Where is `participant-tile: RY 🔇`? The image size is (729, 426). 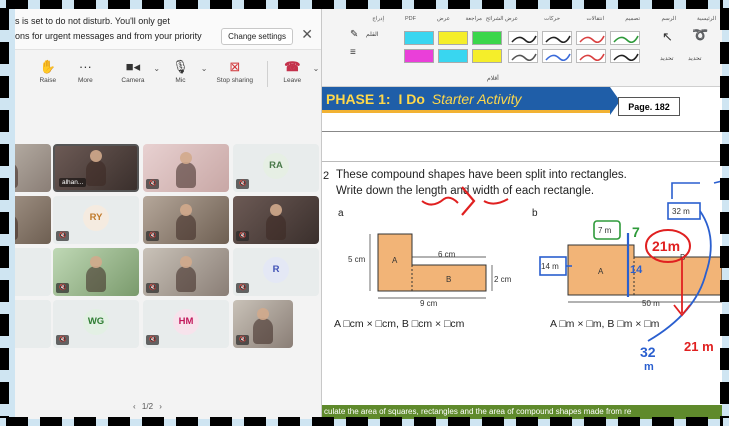 participant-tile: RY 🔇 is located at coordinates (96, 220).